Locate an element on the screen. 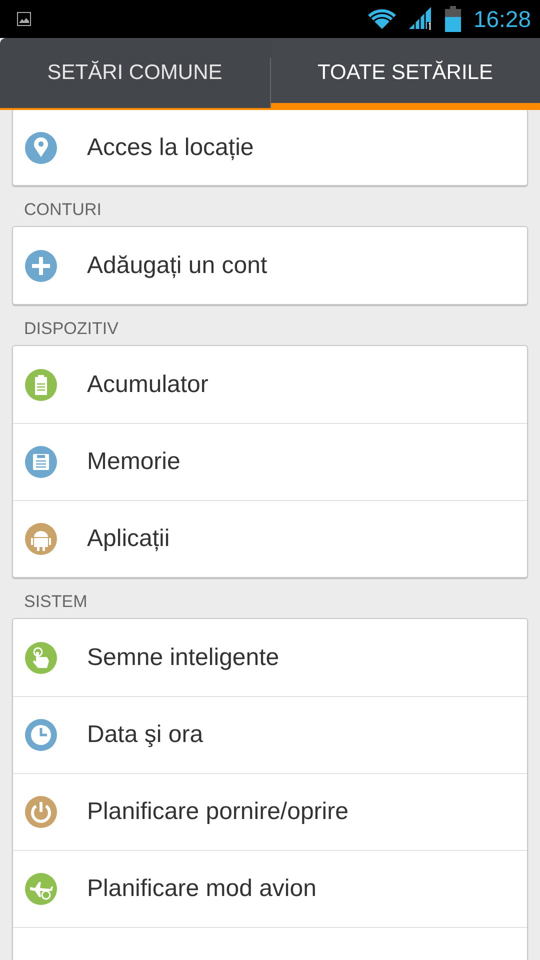 The width and height of the screenshot is (540, 960). settings-item: Planificare pornire/oprire is located at coordinates (270, 811).